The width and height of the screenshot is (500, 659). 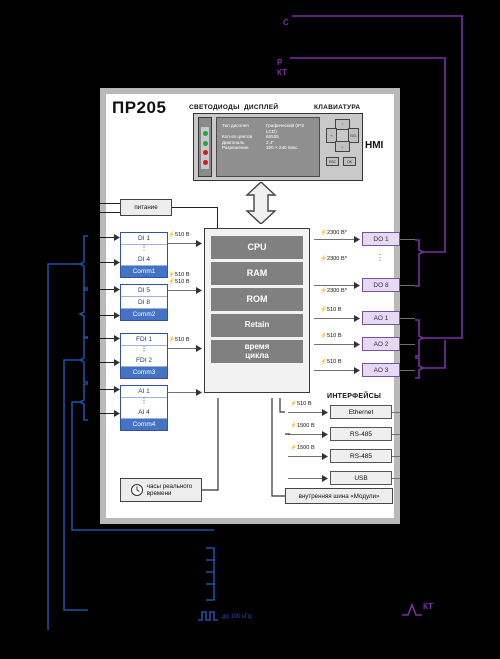 What do you see at coordinates (144, 303) in the screenshot?
I see `input-terminal-last: DI 8` at bounding box center [144, 303].